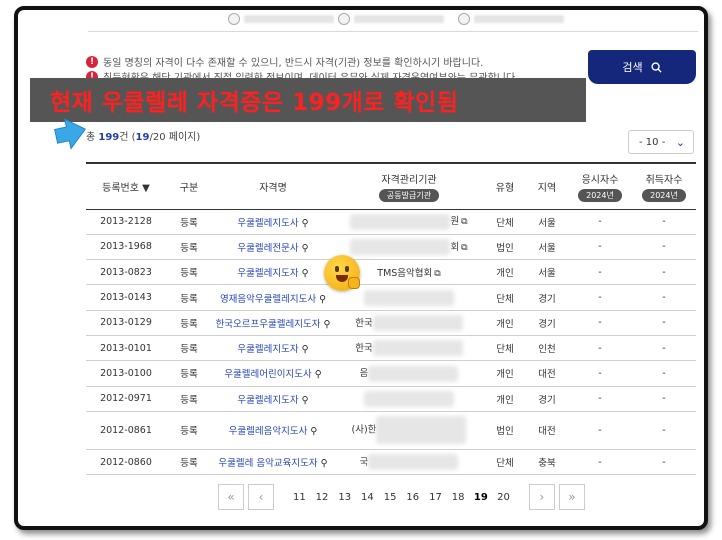 The width and height of the screenshot is (722, 540). I want to click on pagination: « ‹ 11 12 13 14 15 16 17 18 19 20 › », so click(401, 497).